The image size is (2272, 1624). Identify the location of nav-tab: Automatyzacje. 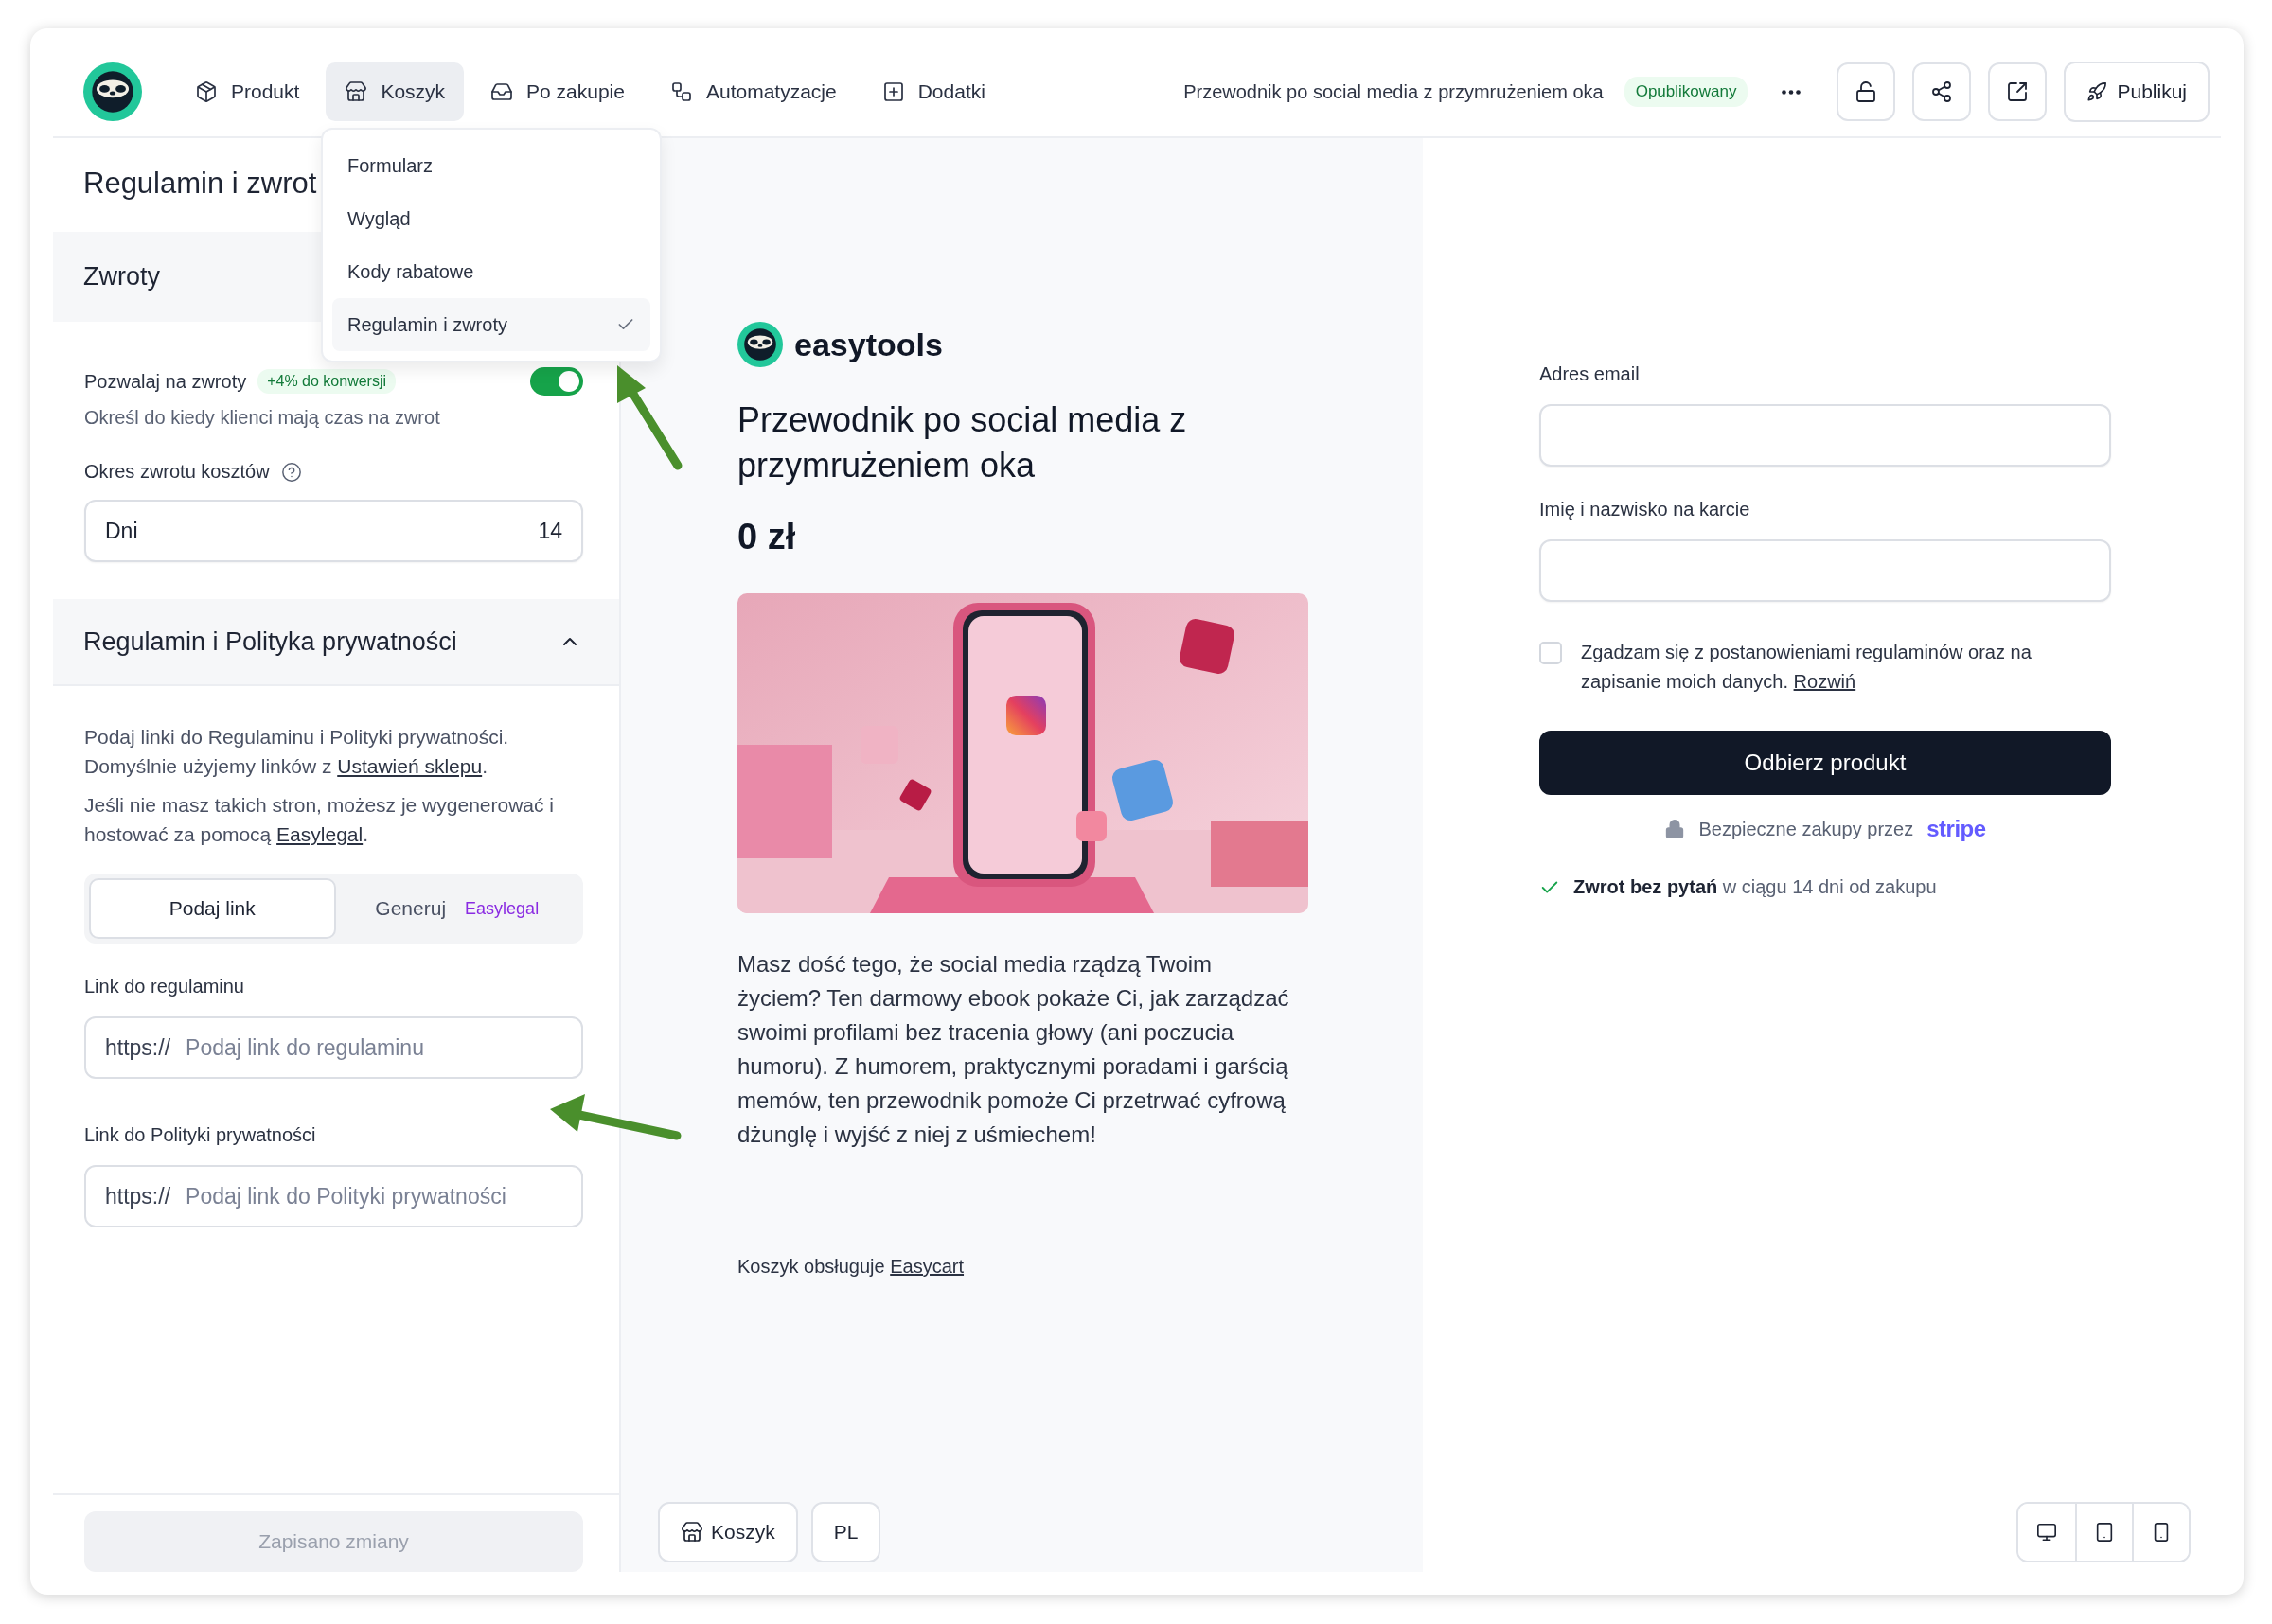
(753, 92).